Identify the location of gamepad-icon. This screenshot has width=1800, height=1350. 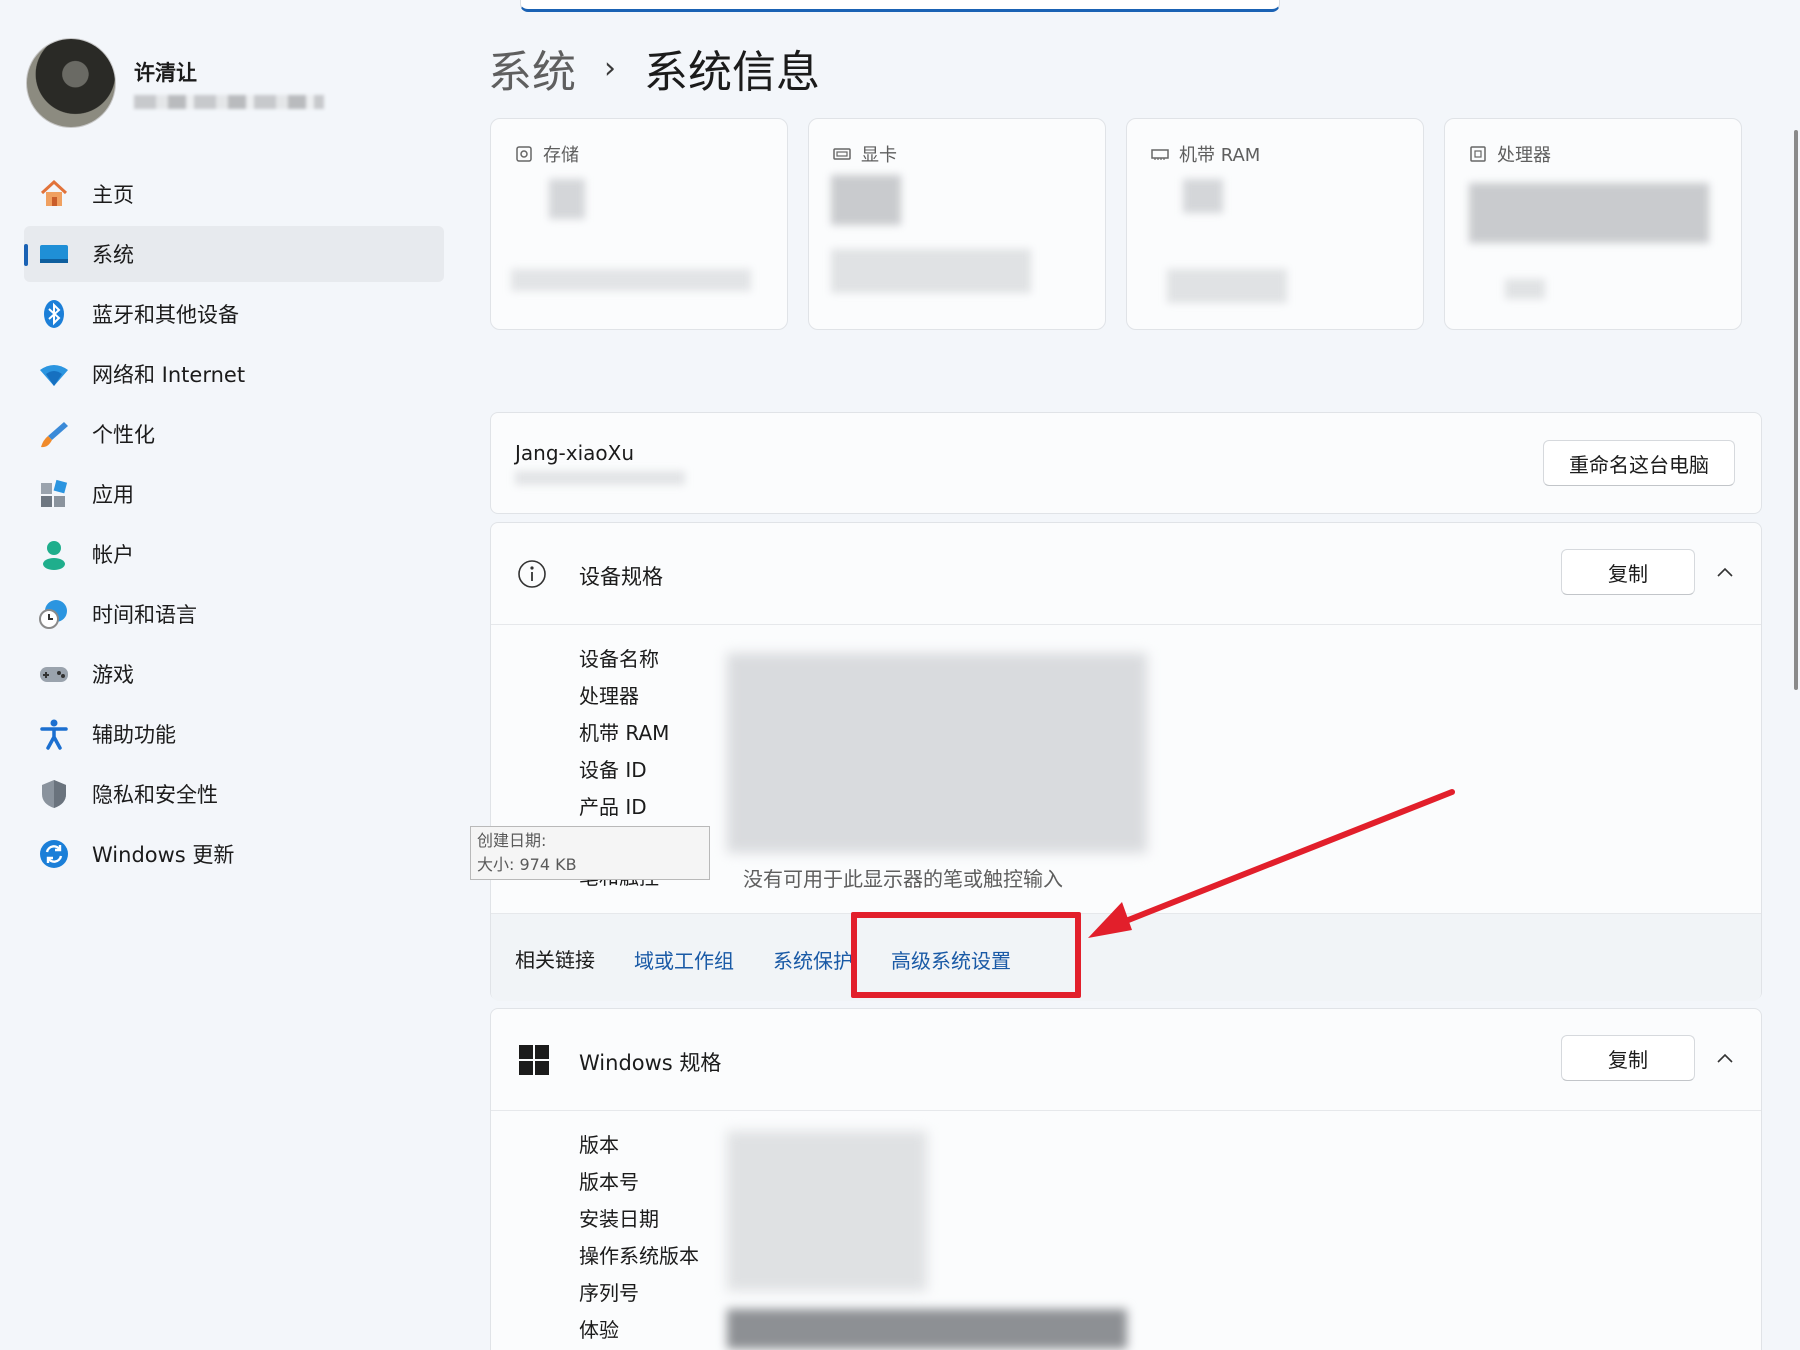
(54, 674).